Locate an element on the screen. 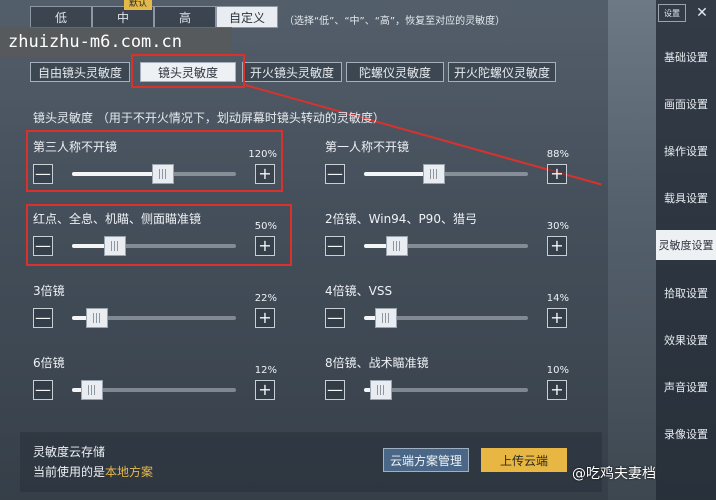  slider-value: 120% is located at coordinates (262, 154).